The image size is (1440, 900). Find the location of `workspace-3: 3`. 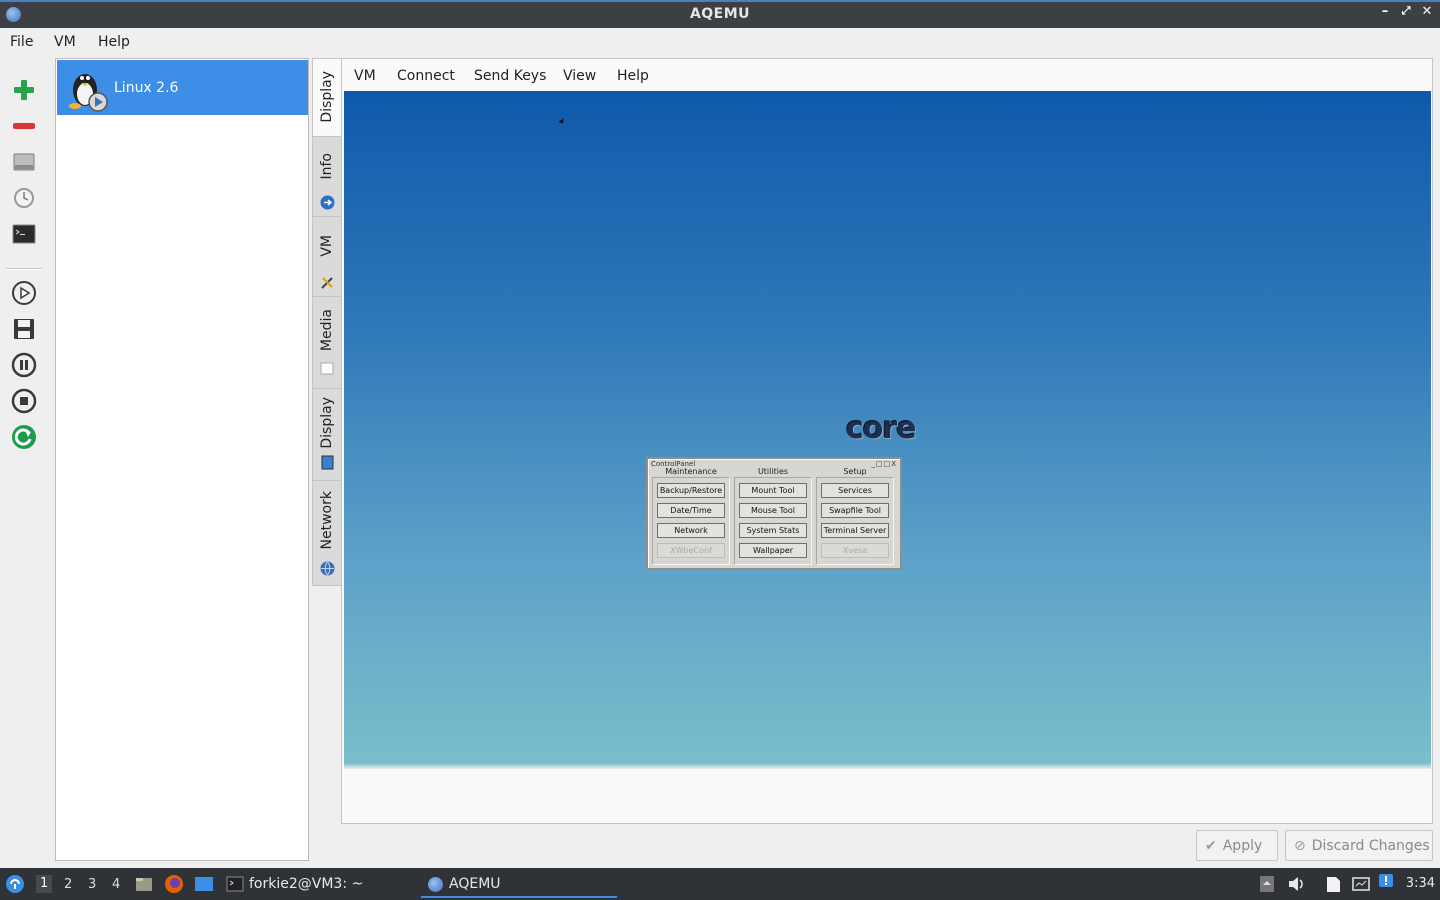

workspace-3: 3 is located at coordinates (92, 884).